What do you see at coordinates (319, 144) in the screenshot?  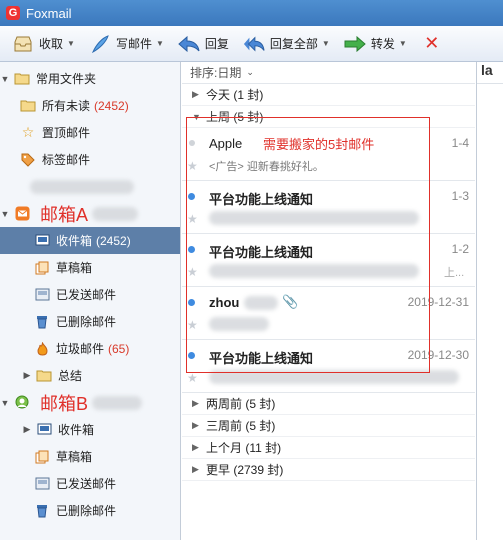 I see `annotation-note: 需要搬家的5封邮件` at bounding box center [319, 144].